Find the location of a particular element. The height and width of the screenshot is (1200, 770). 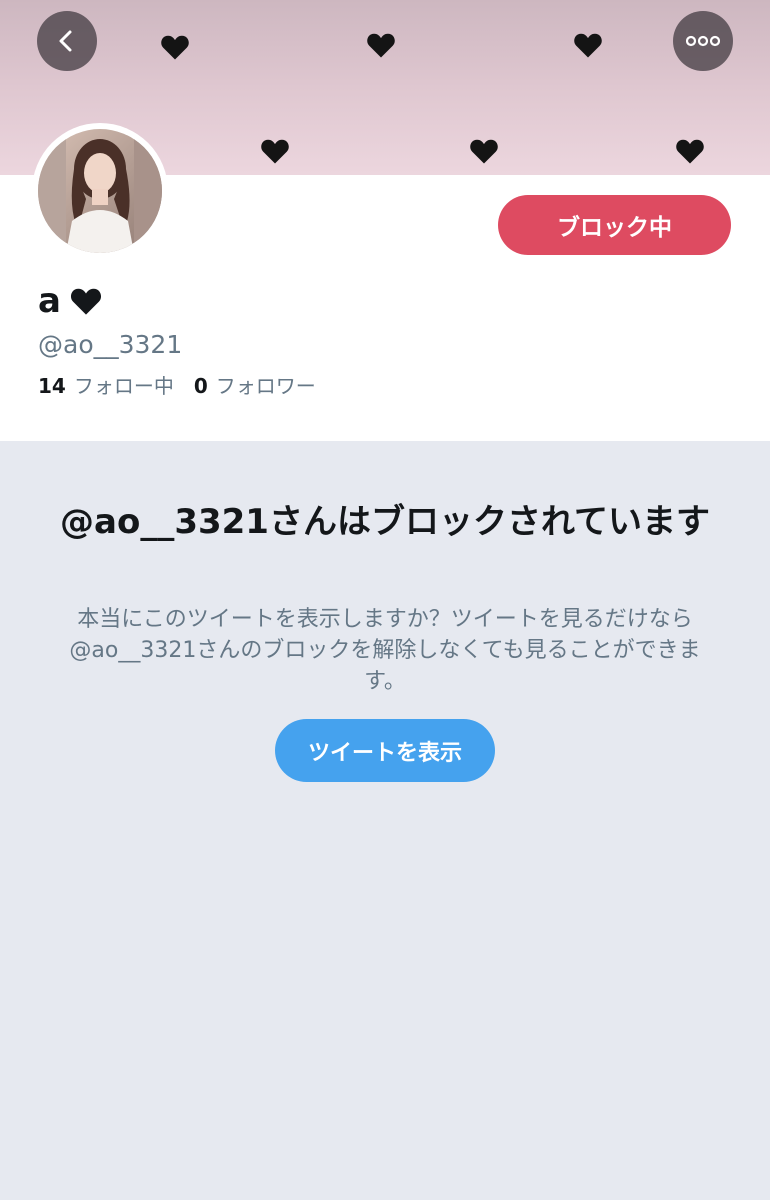

show-tweets-button: ツイートを表示 is located at coordinates (385, 750).